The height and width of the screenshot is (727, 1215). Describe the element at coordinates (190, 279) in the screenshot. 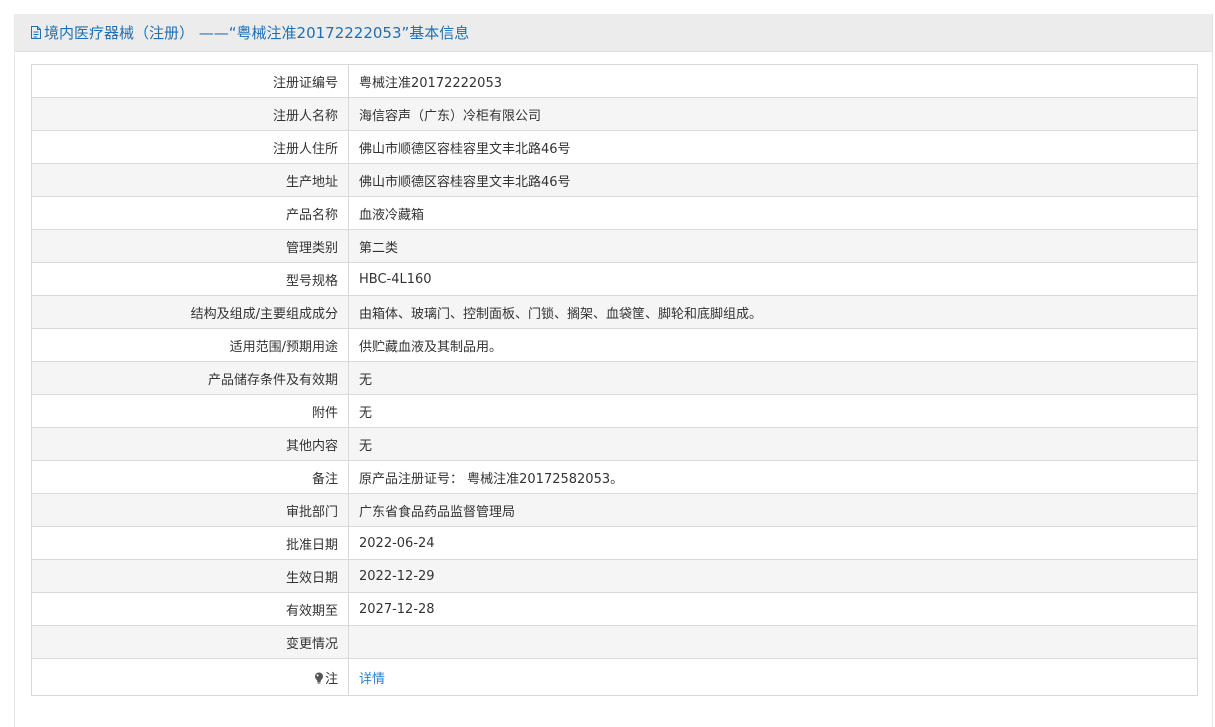

I see `row-label-model-spec: 型号规格` at that location.